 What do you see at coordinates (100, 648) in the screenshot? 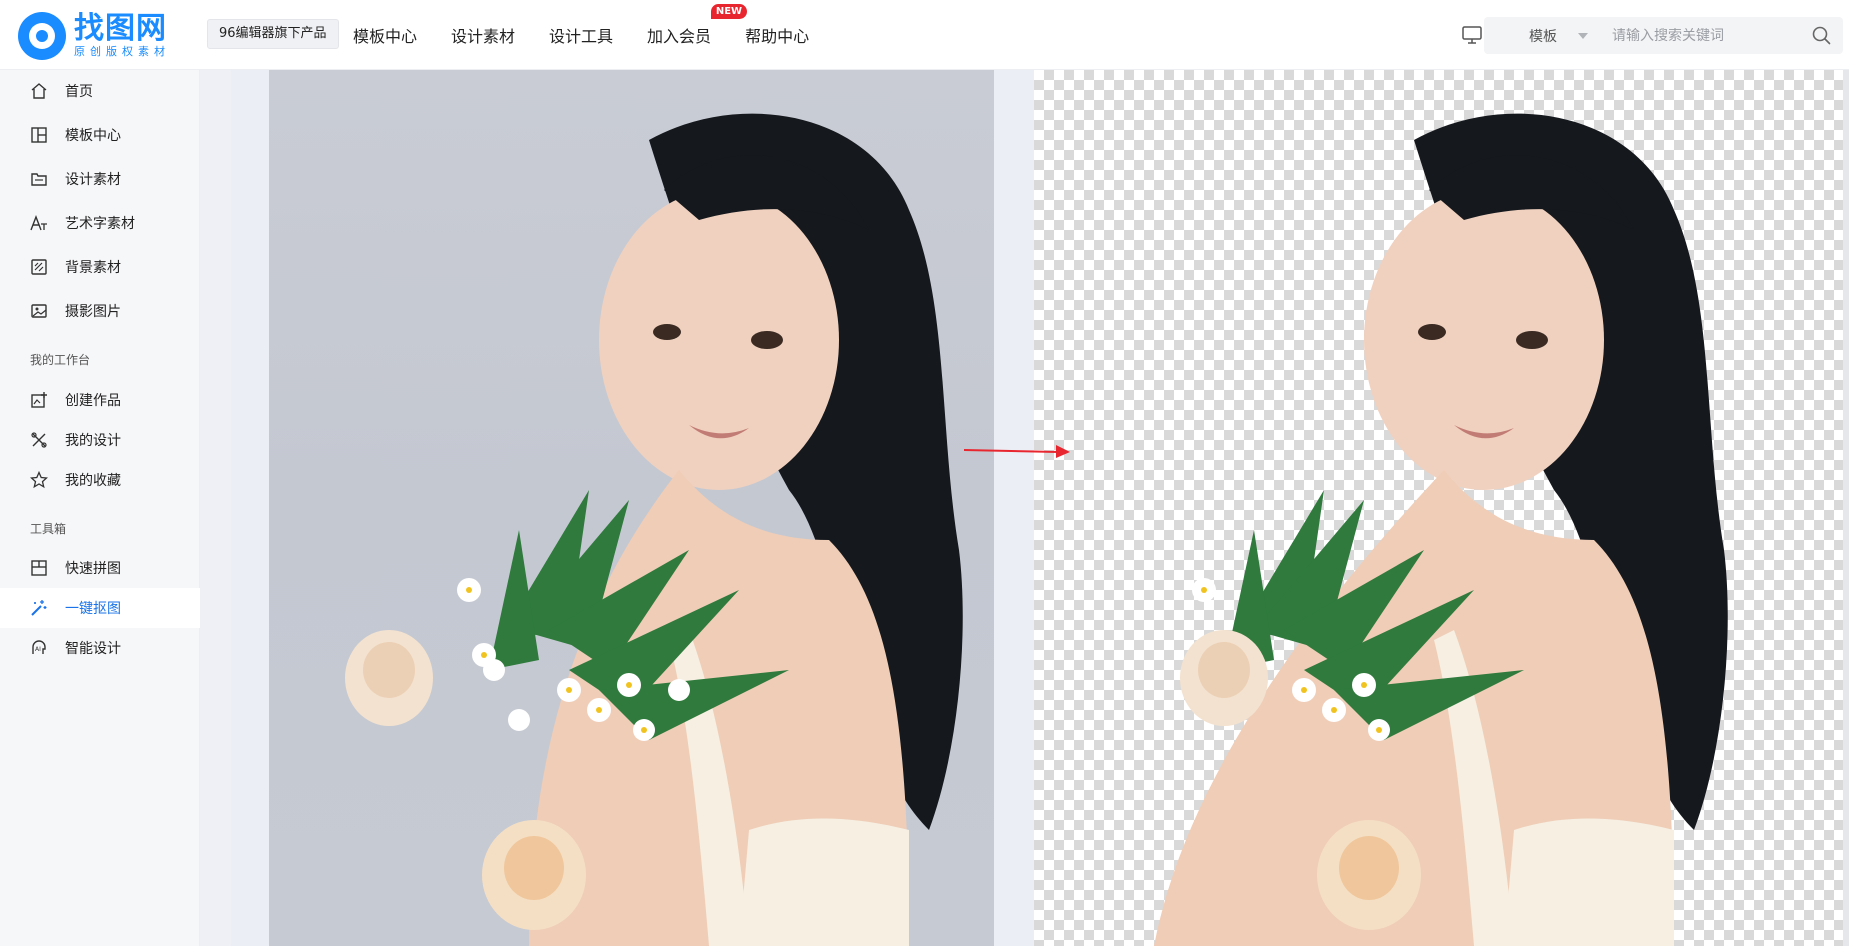
I see `sidebar-item-ai-design: AI 智能设计` at bounding box center [100, 648].